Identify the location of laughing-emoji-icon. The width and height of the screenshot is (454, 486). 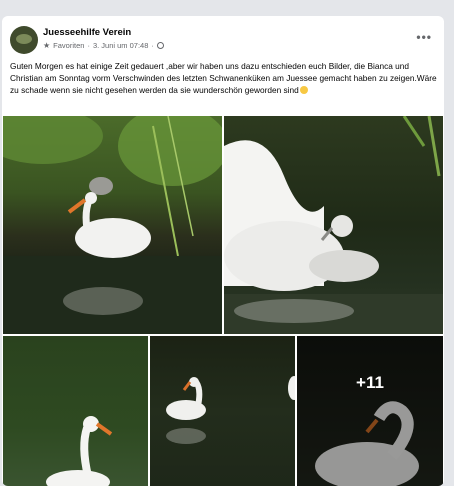
(303, 90).